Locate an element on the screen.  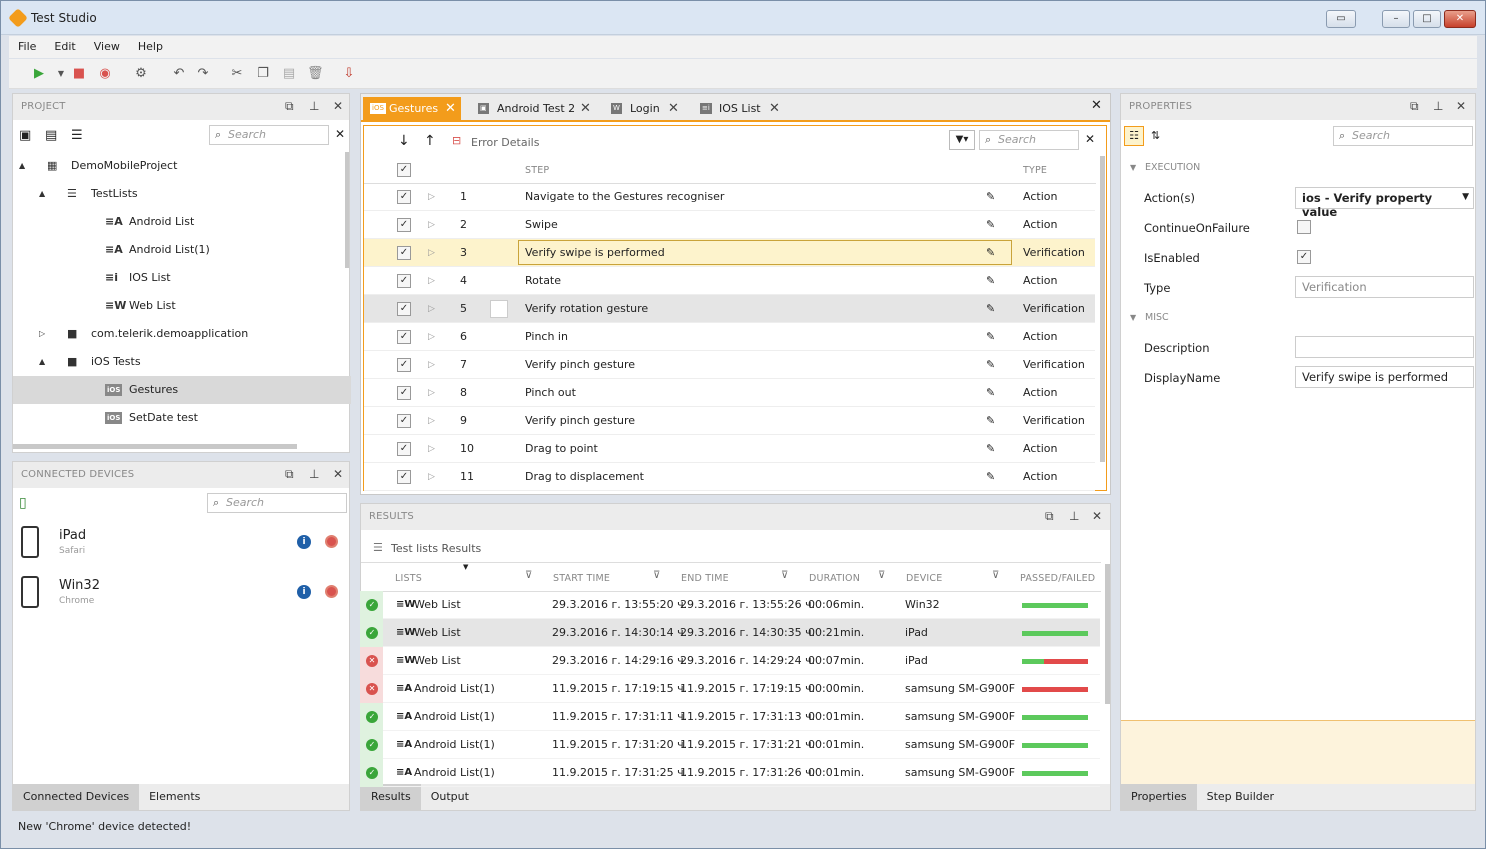
device-item: iPad Safari i is located at coordinates (181, 545).